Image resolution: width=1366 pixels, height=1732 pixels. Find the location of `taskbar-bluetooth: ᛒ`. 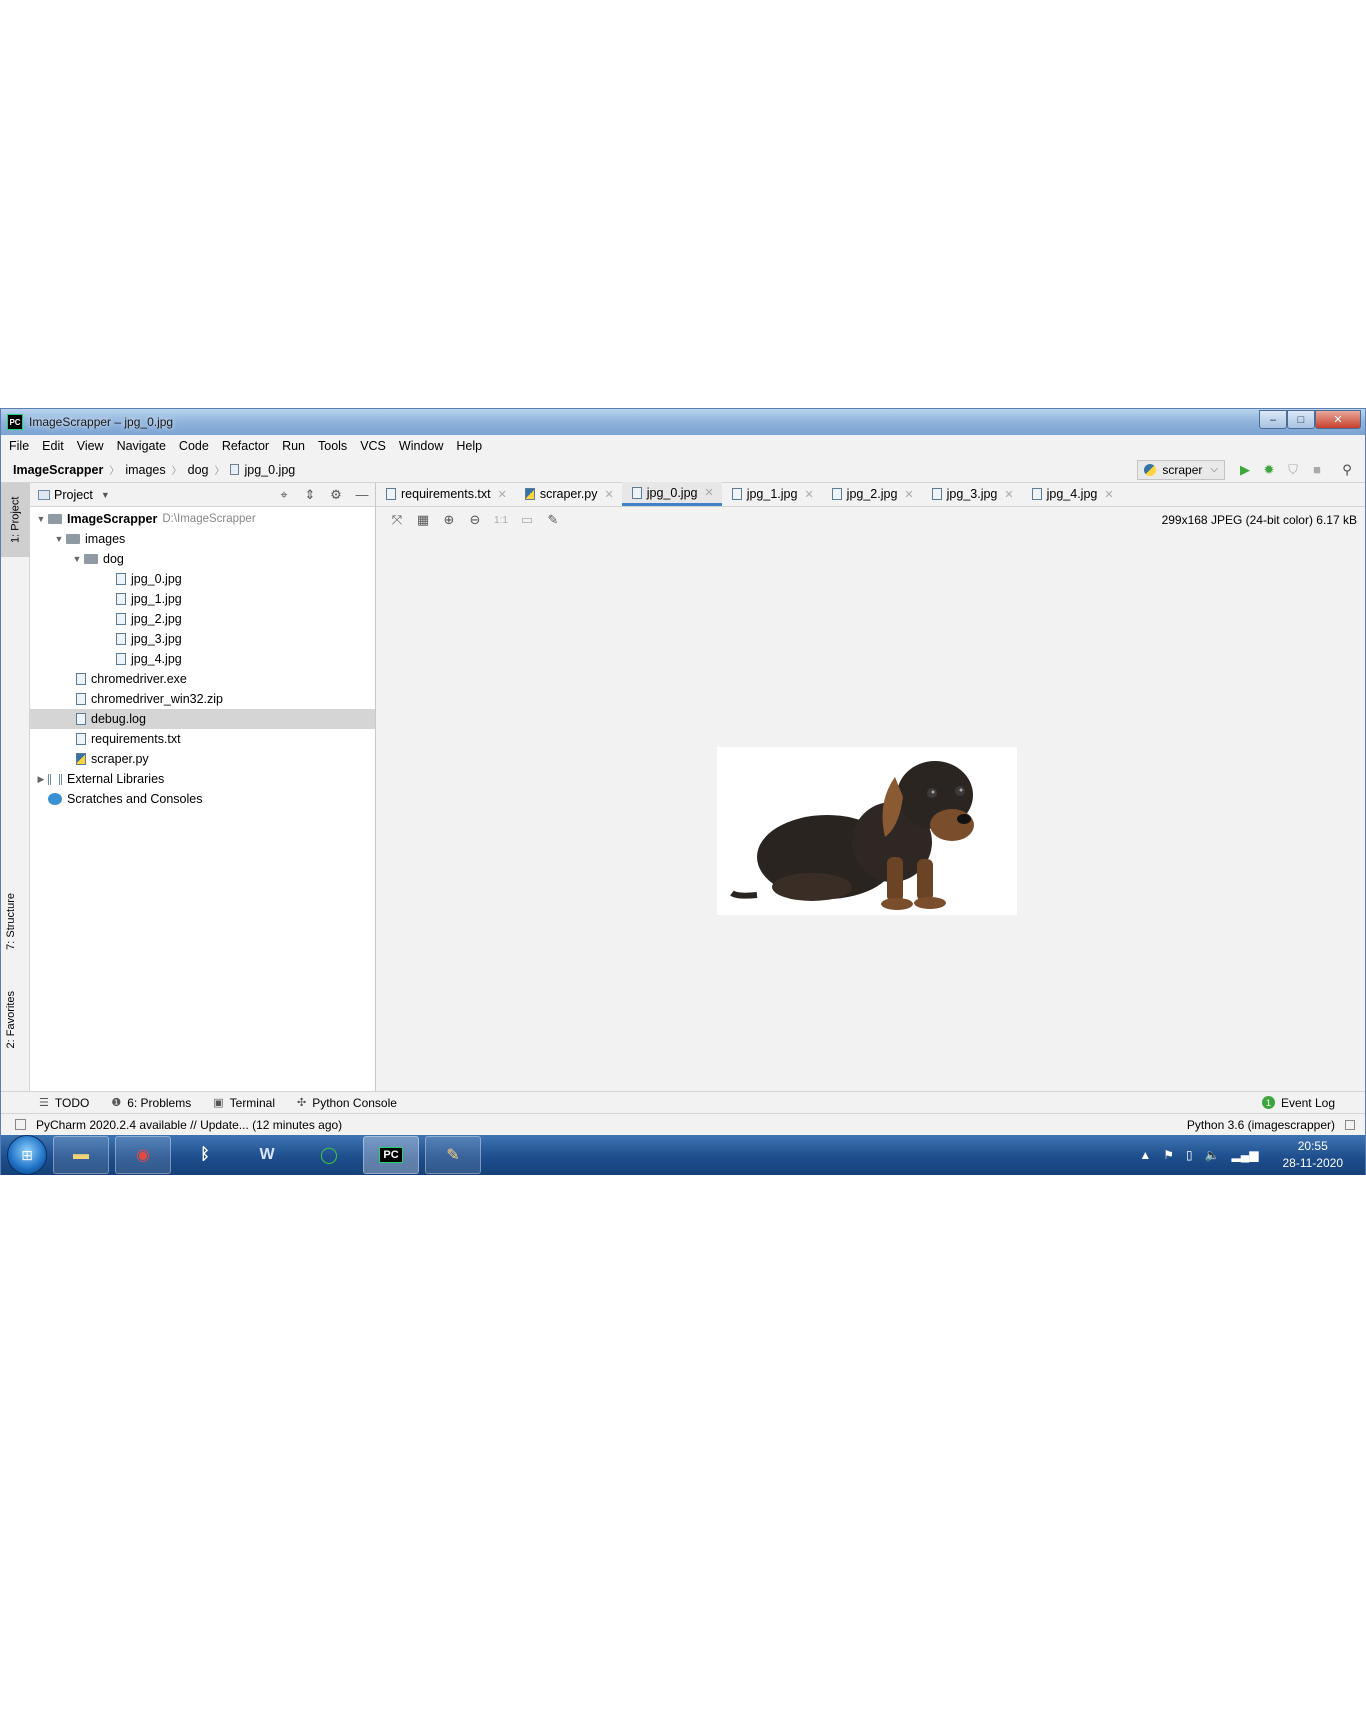

taskbar-bluetooth: ᛒ is located at coordinates (205, 1155).